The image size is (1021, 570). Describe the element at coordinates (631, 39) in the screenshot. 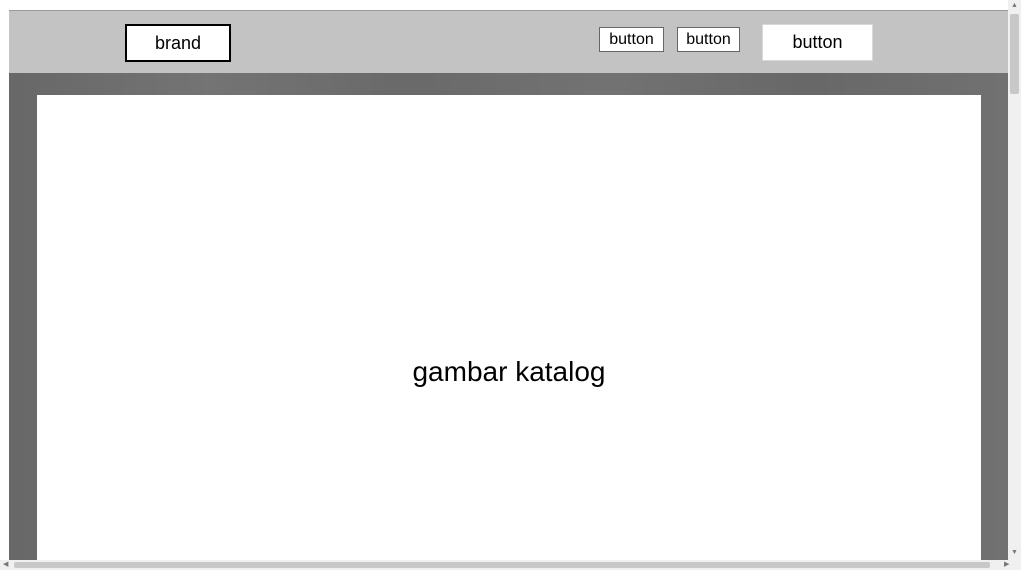

I see `nav-button-1: button` at that location.